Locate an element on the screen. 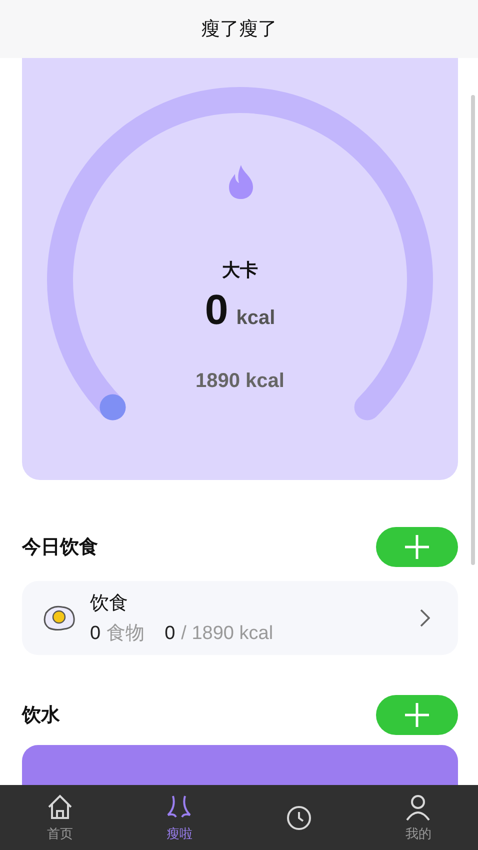  tab: 瘦啦 is located at coordinates (179, 817).